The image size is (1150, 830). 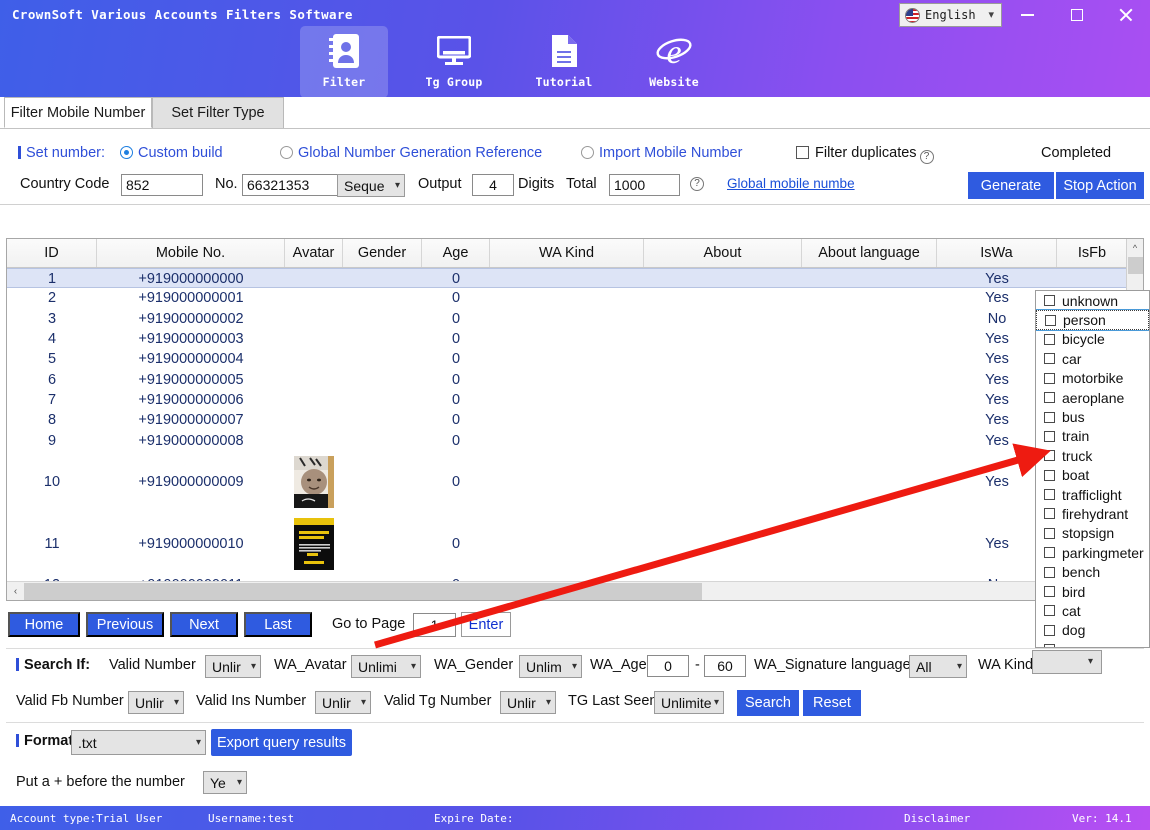 What do you see at coordinates (567, 482) in the screenshot?
I see `table-row: 10 +919000000009 0 Yes` at bounding box center [567, 482].